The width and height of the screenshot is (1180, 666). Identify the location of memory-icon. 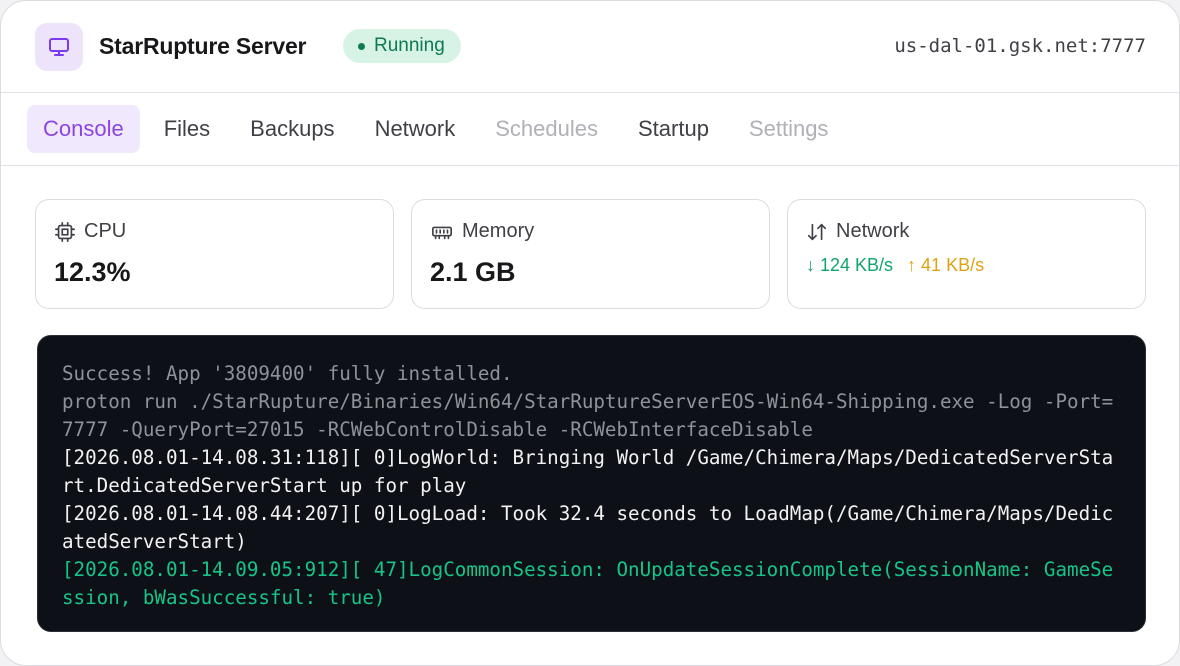
(442, 232).